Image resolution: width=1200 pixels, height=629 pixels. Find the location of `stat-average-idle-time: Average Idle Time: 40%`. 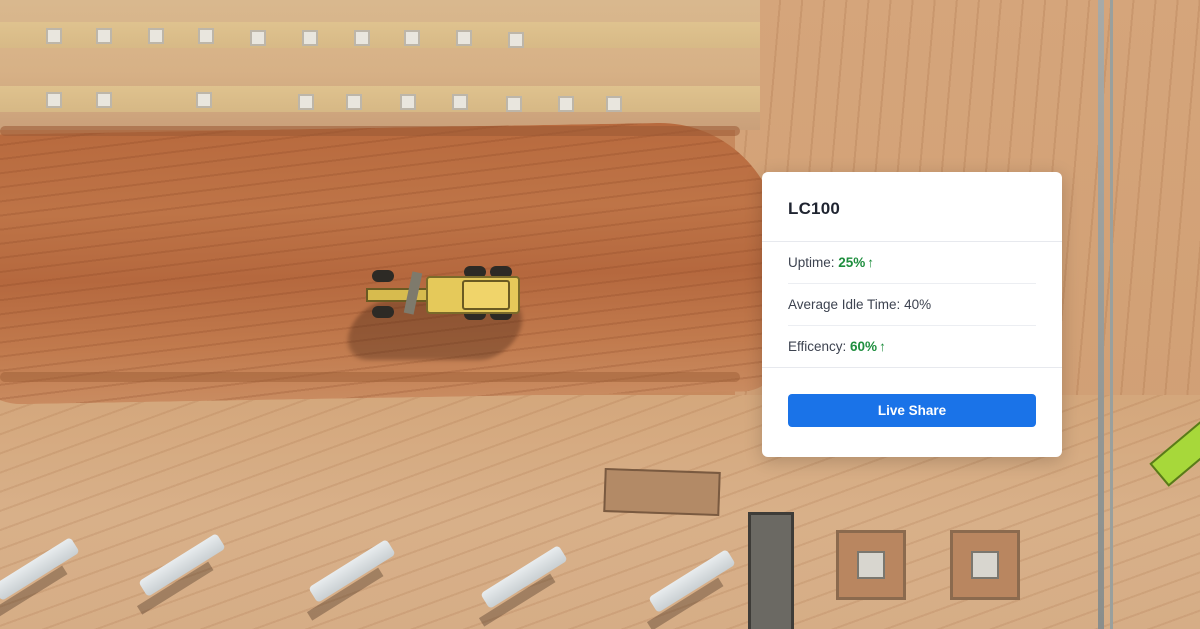

stat-average-idle-time: Average Idle Time: 40% is located at coordinates (912, 305).